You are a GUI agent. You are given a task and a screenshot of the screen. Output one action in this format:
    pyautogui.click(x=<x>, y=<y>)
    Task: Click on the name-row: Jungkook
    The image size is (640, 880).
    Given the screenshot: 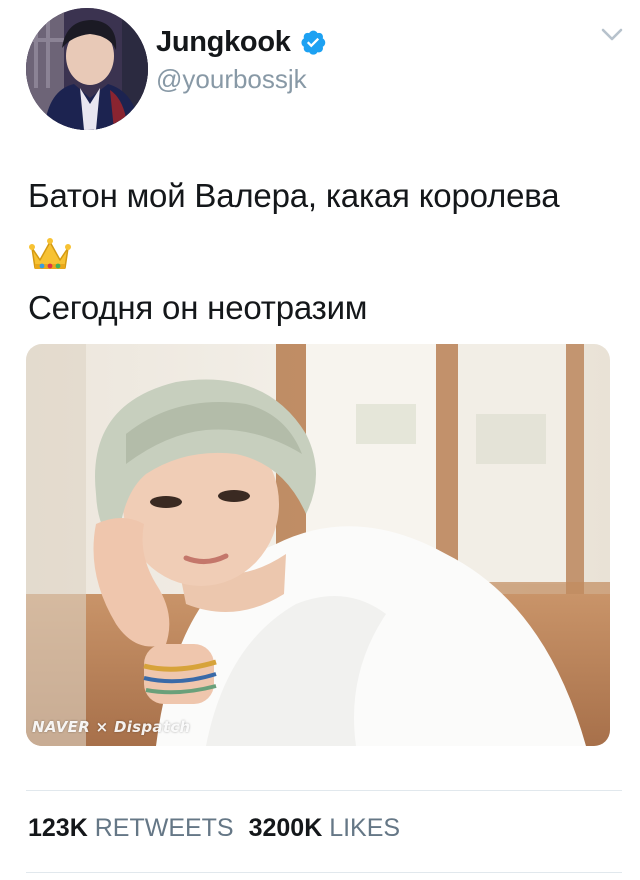 What is the action you would take?
    pyautogui.click(x=241, y=42)
    